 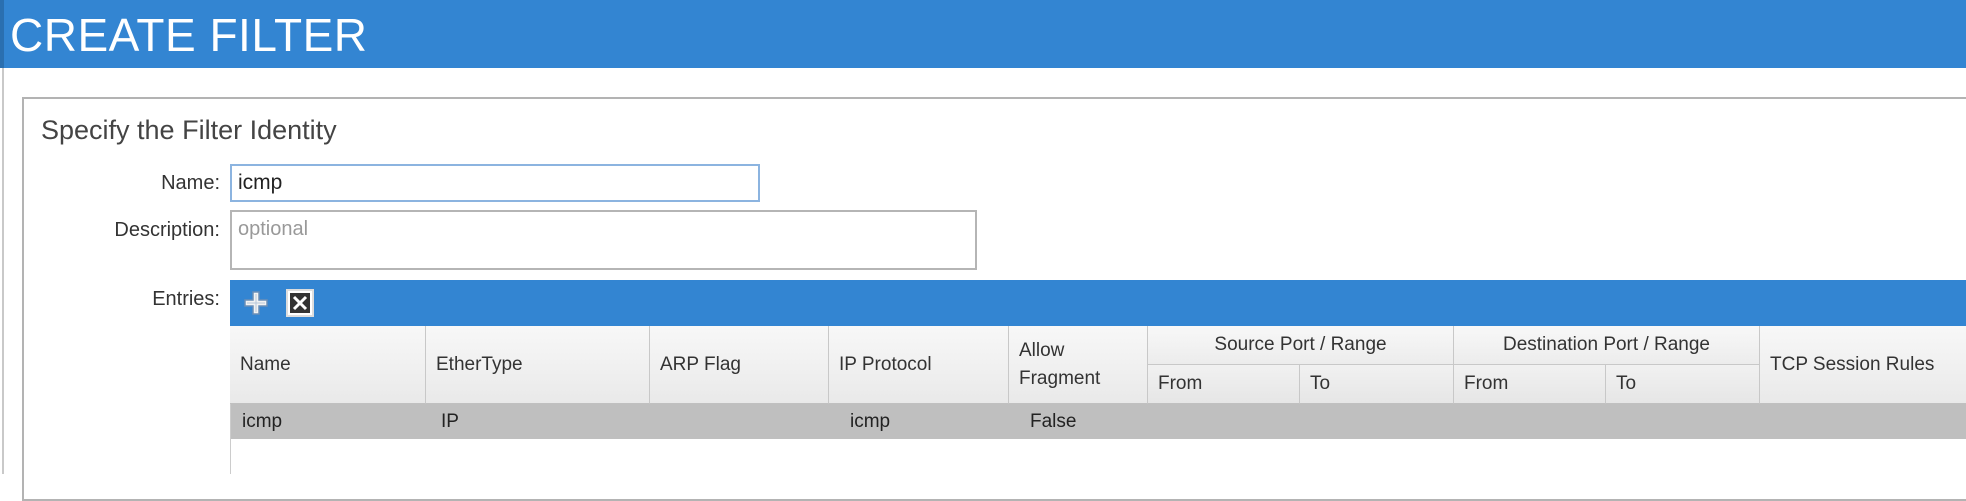 What do you see at coordinates (885, 364) in the screenshot?
I see `column-header-ip-protocol-label: IP Protocol` at bounding box center [885, 364].